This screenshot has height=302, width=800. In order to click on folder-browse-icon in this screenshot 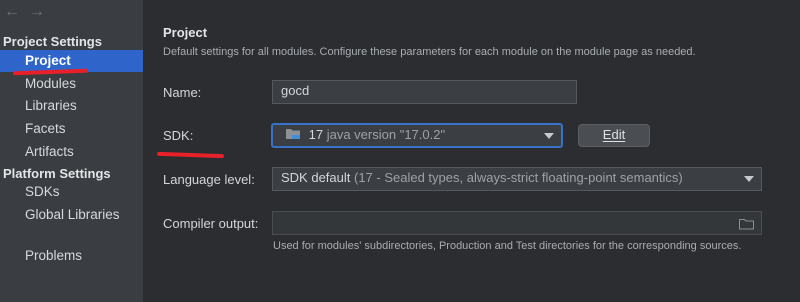, I will do `click(746, 226)`.